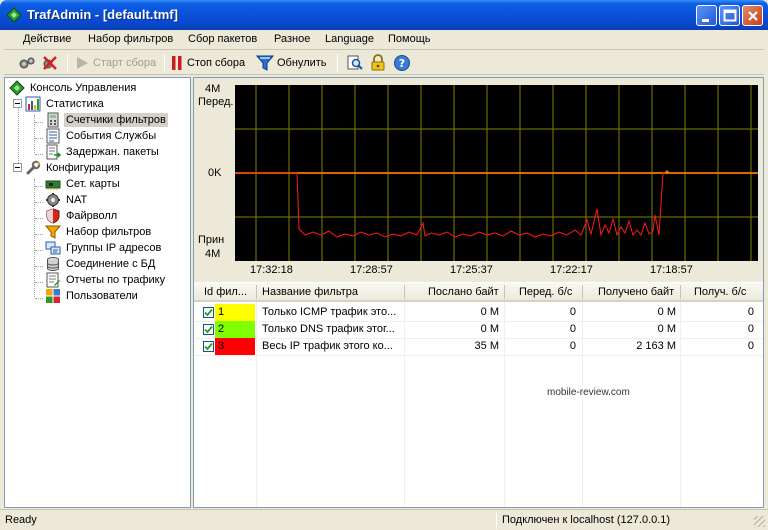 The height and width of the screenshot is (530, 768). I want to click on tree-item-held-packets: Задержан. пакеты, so click(103, 152).